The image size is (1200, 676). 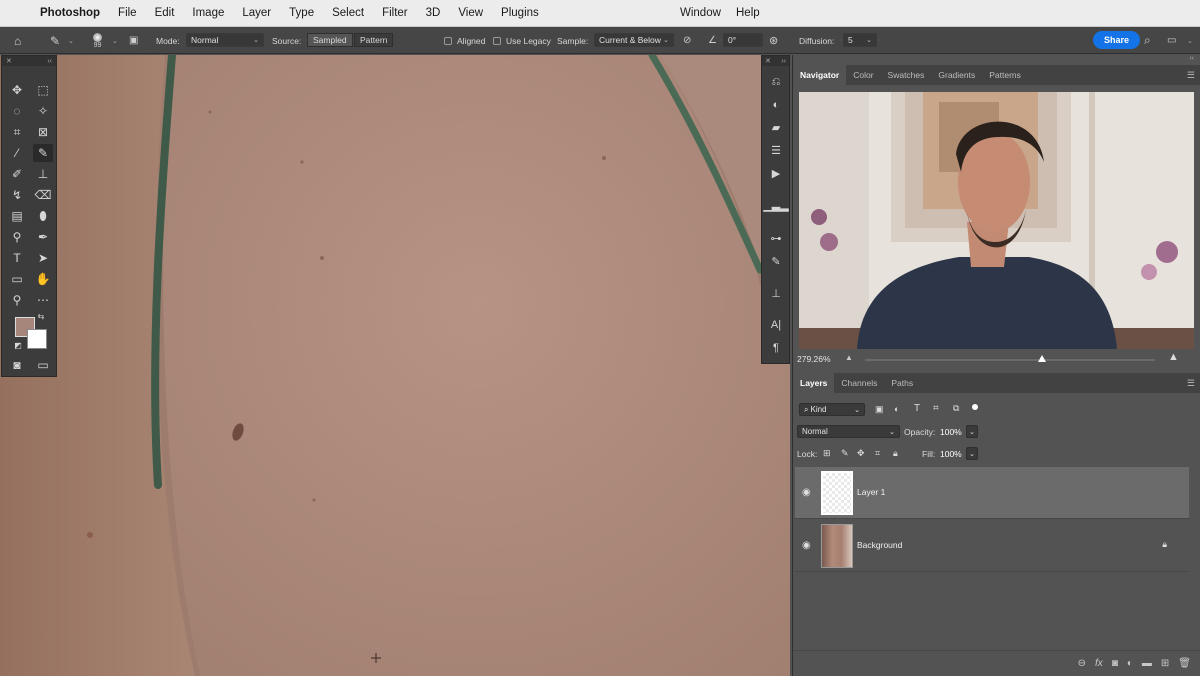 I want to click on lock-icon: 🔒︎, so click(x=1164, y=544).